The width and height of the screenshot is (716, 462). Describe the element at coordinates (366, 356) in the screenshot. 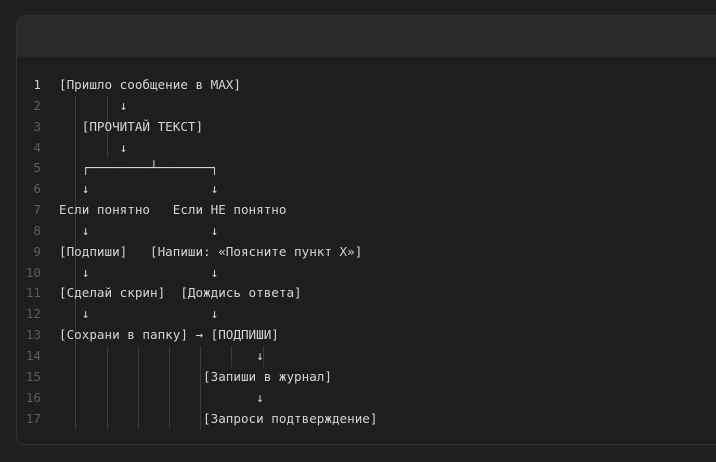

I see `code-line: 14 ↓` at that location.